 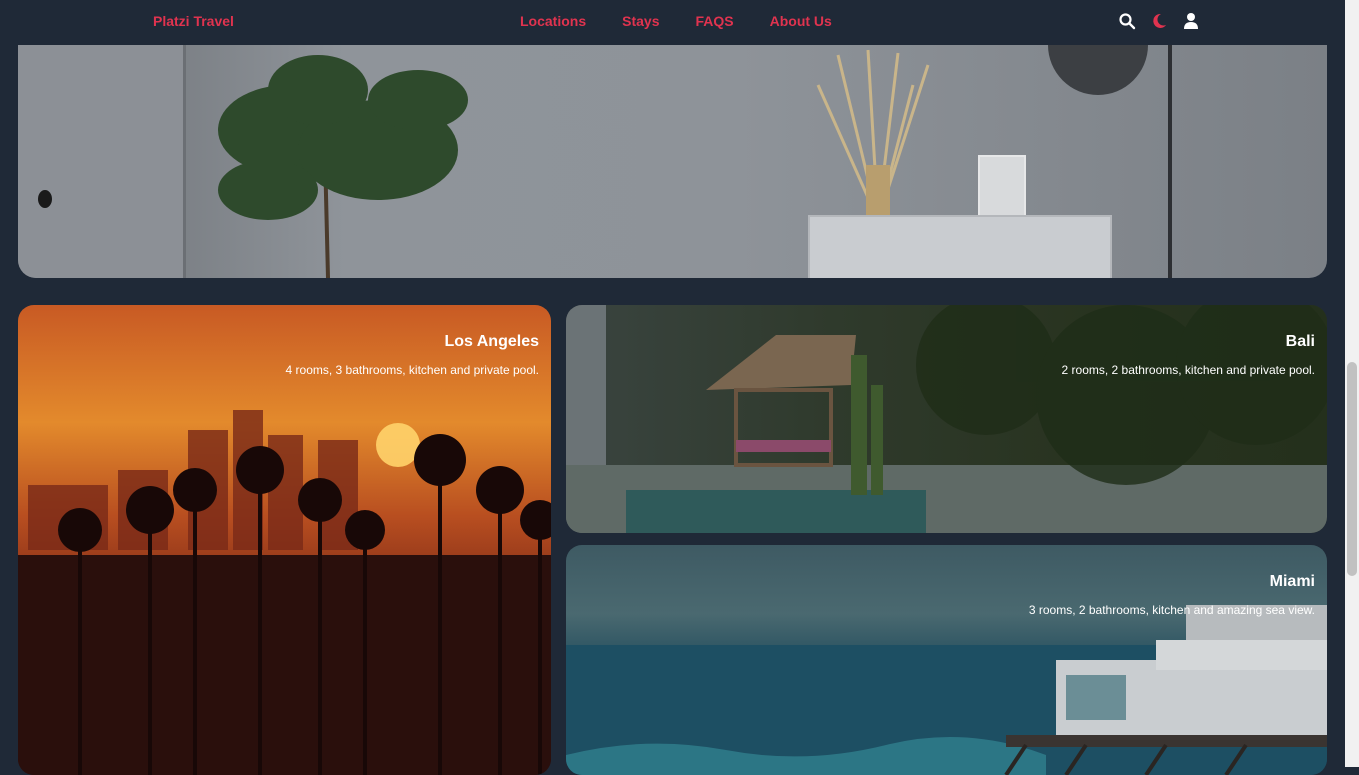 I want to click on user-icon, so click(x=1191, y=21).